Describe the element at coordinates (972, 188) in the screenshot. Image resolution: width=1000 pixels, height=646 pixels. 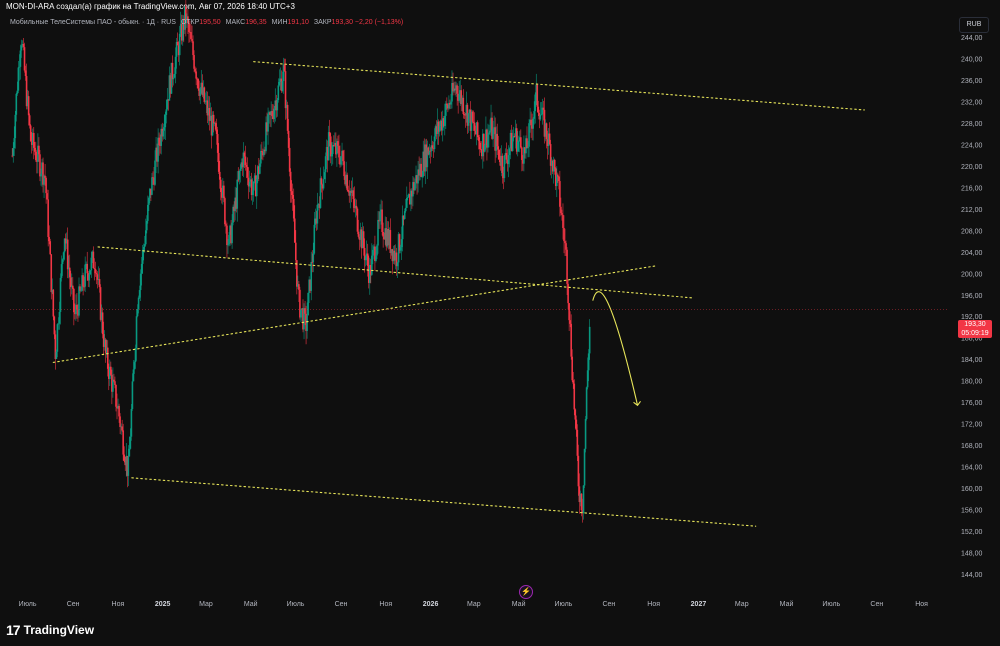
I see `price-tick-label: 216,00` at that location.